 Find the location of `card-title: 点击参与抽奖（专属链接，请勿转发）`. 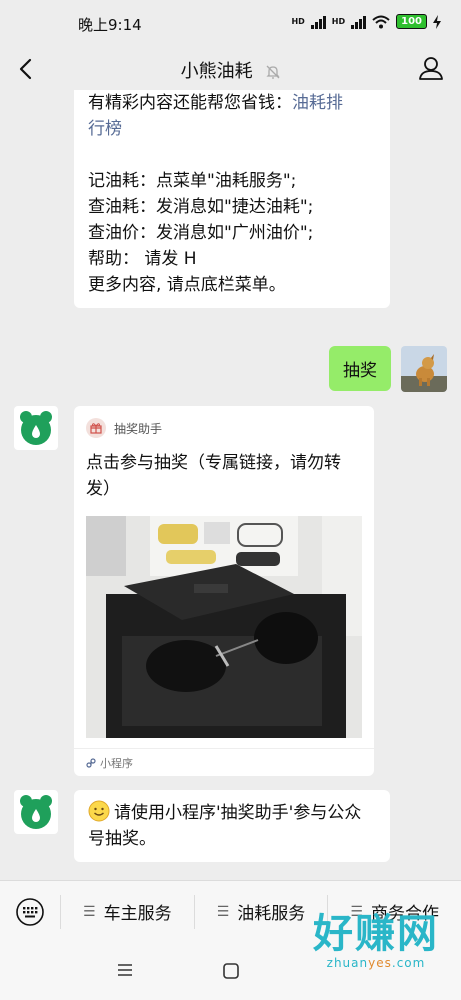

card-title: 点击参与抽奖（专属链接，请勿转发） is located at coordinates (213, 476).